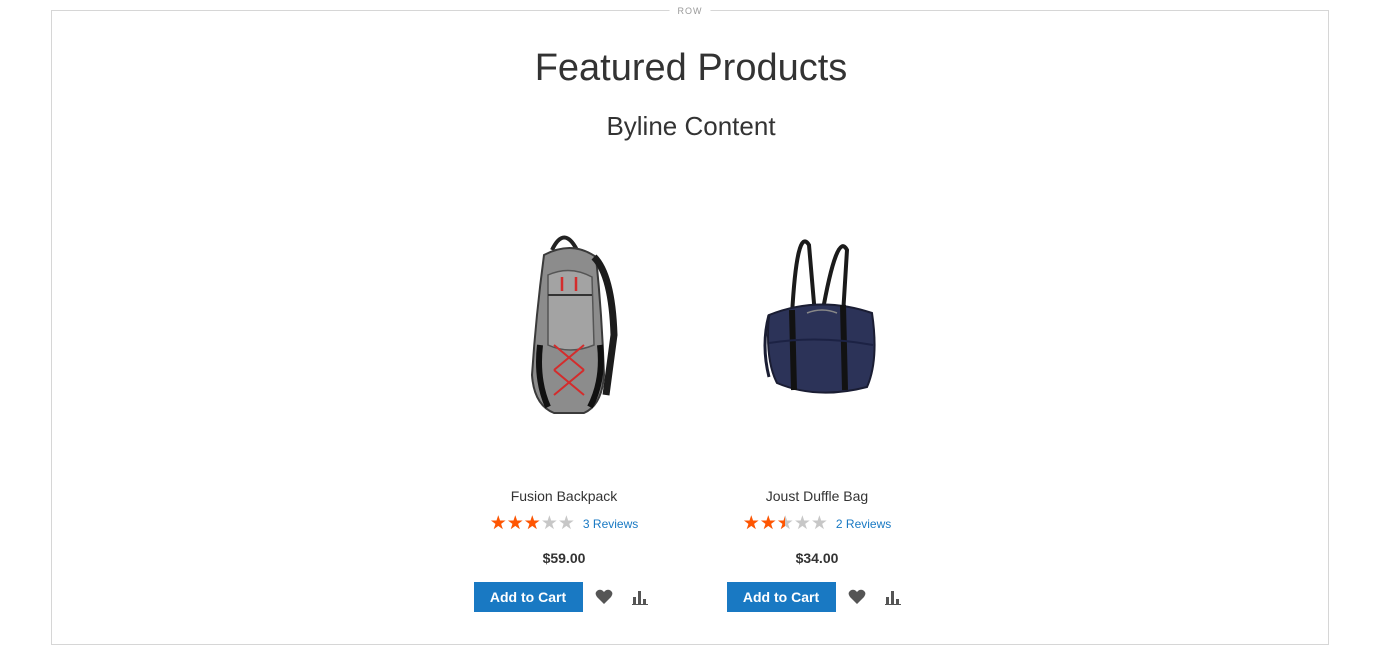  What do you see at coordinates (564, 330) in the screenshot?
I see `backpack-image` at bounding box center [564, 330].